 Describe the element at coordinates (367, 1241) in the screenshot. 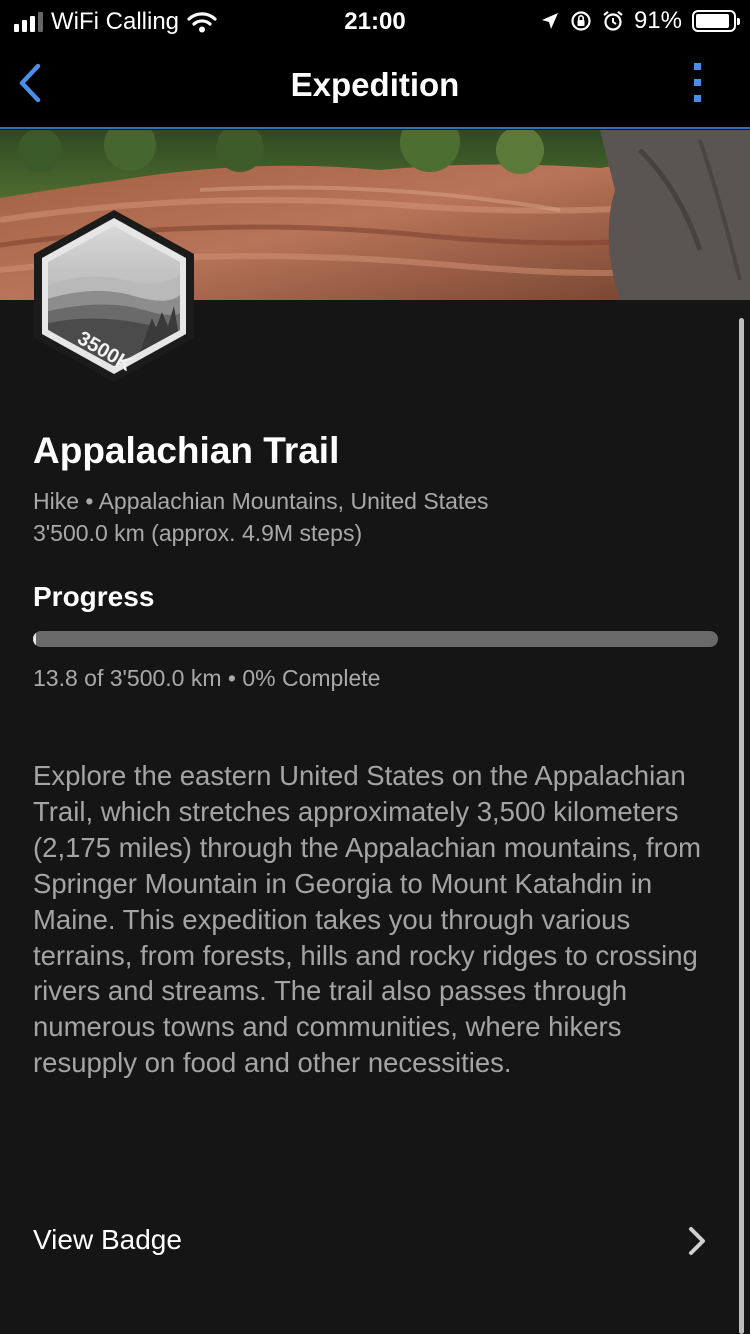

I see `view-badge-button: View Badge` at that location.